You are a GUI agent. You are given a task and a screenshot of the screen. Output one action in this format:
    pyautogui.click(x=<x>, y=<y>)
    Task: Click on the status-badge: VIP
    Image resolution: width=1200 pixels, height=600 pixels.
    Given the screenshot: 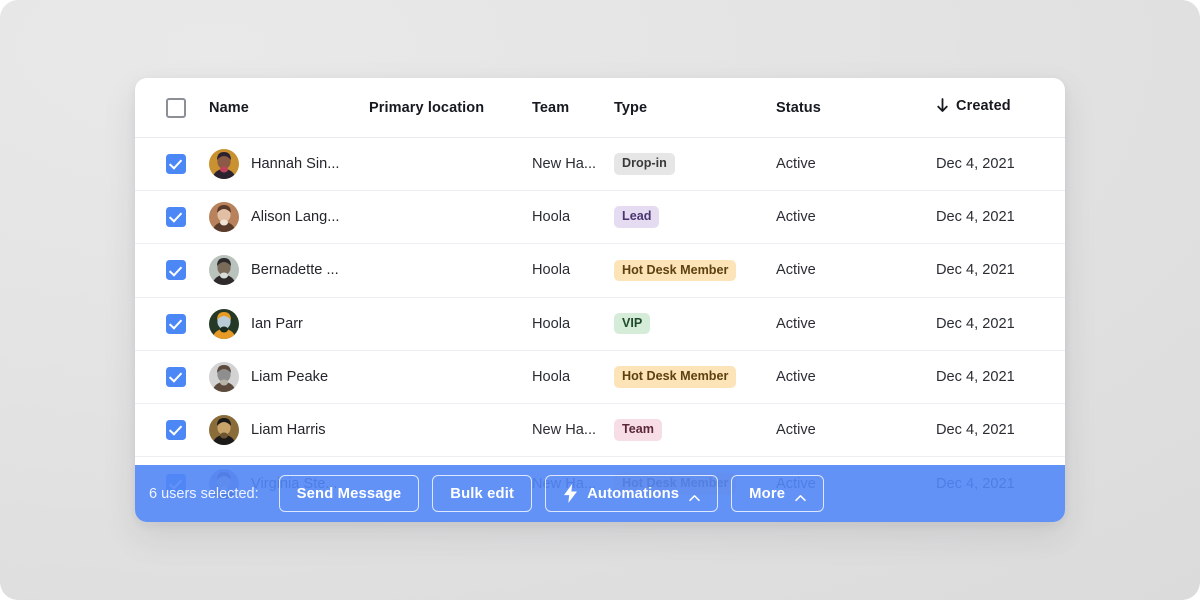 What is the action you would take?
    pyautogui.click(x=632, y=323)
    